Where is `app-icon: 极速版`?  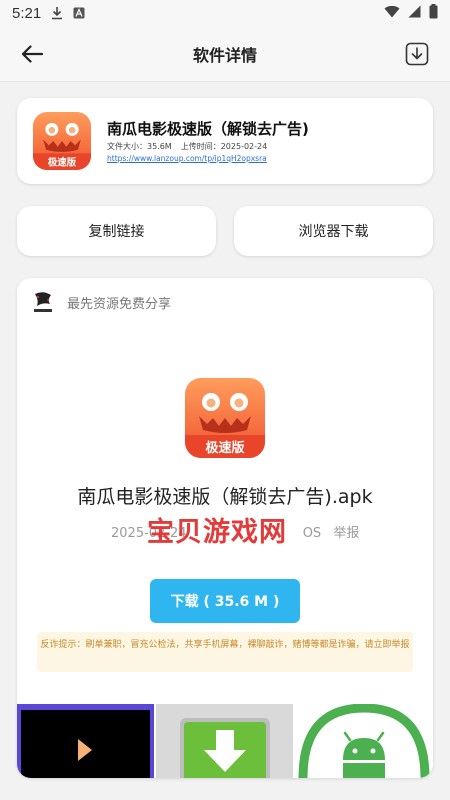
app-icon: 极速版 is located at coordinates (62, 141).